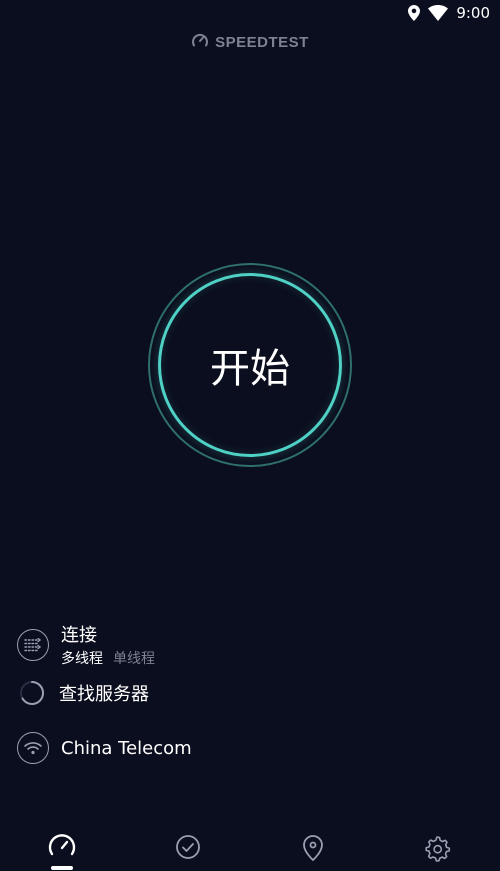 Image resolution: width=500 pixels, height=871 pixels. I want to click on start-button: 开始, so click(250, 365).